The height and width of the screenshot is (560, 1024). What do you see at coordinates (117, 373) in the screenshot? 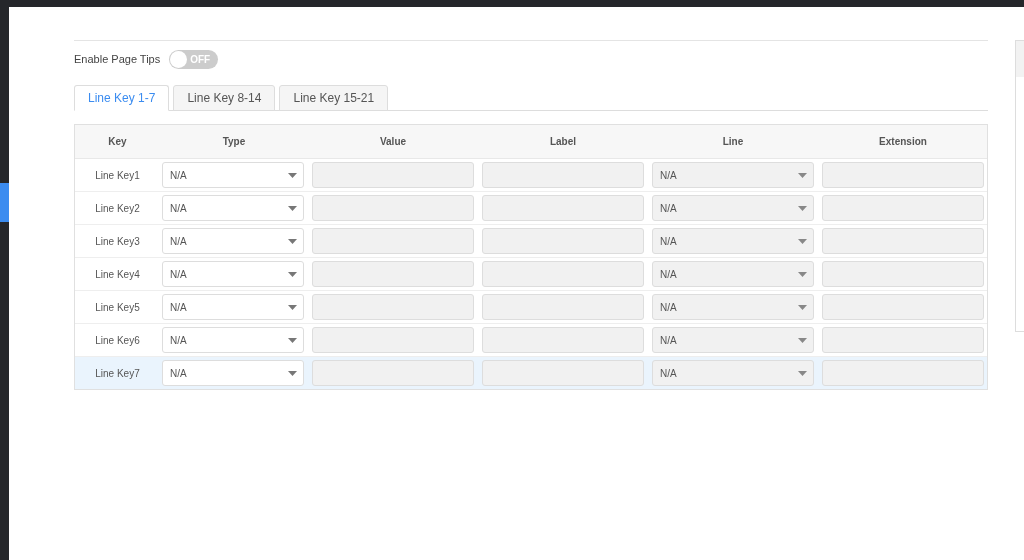
I see `key-cell-text: Line Key7` at bounding box center [117, 373].